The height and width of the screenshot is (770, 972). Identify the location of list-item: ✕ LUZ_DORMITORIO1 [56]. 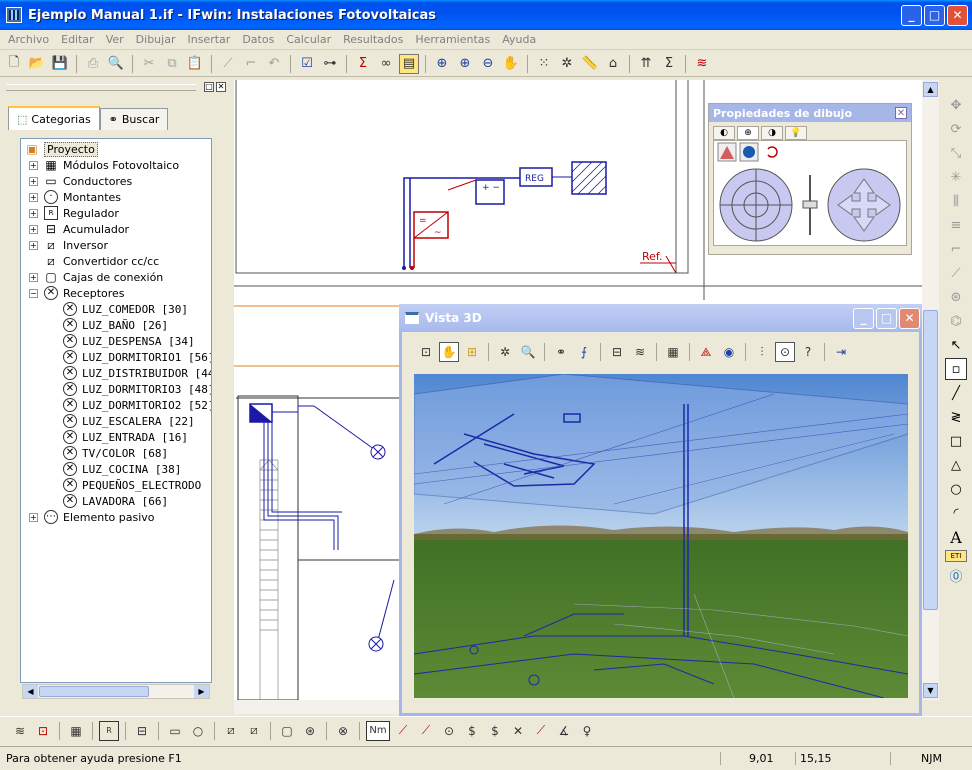
(137, 357).